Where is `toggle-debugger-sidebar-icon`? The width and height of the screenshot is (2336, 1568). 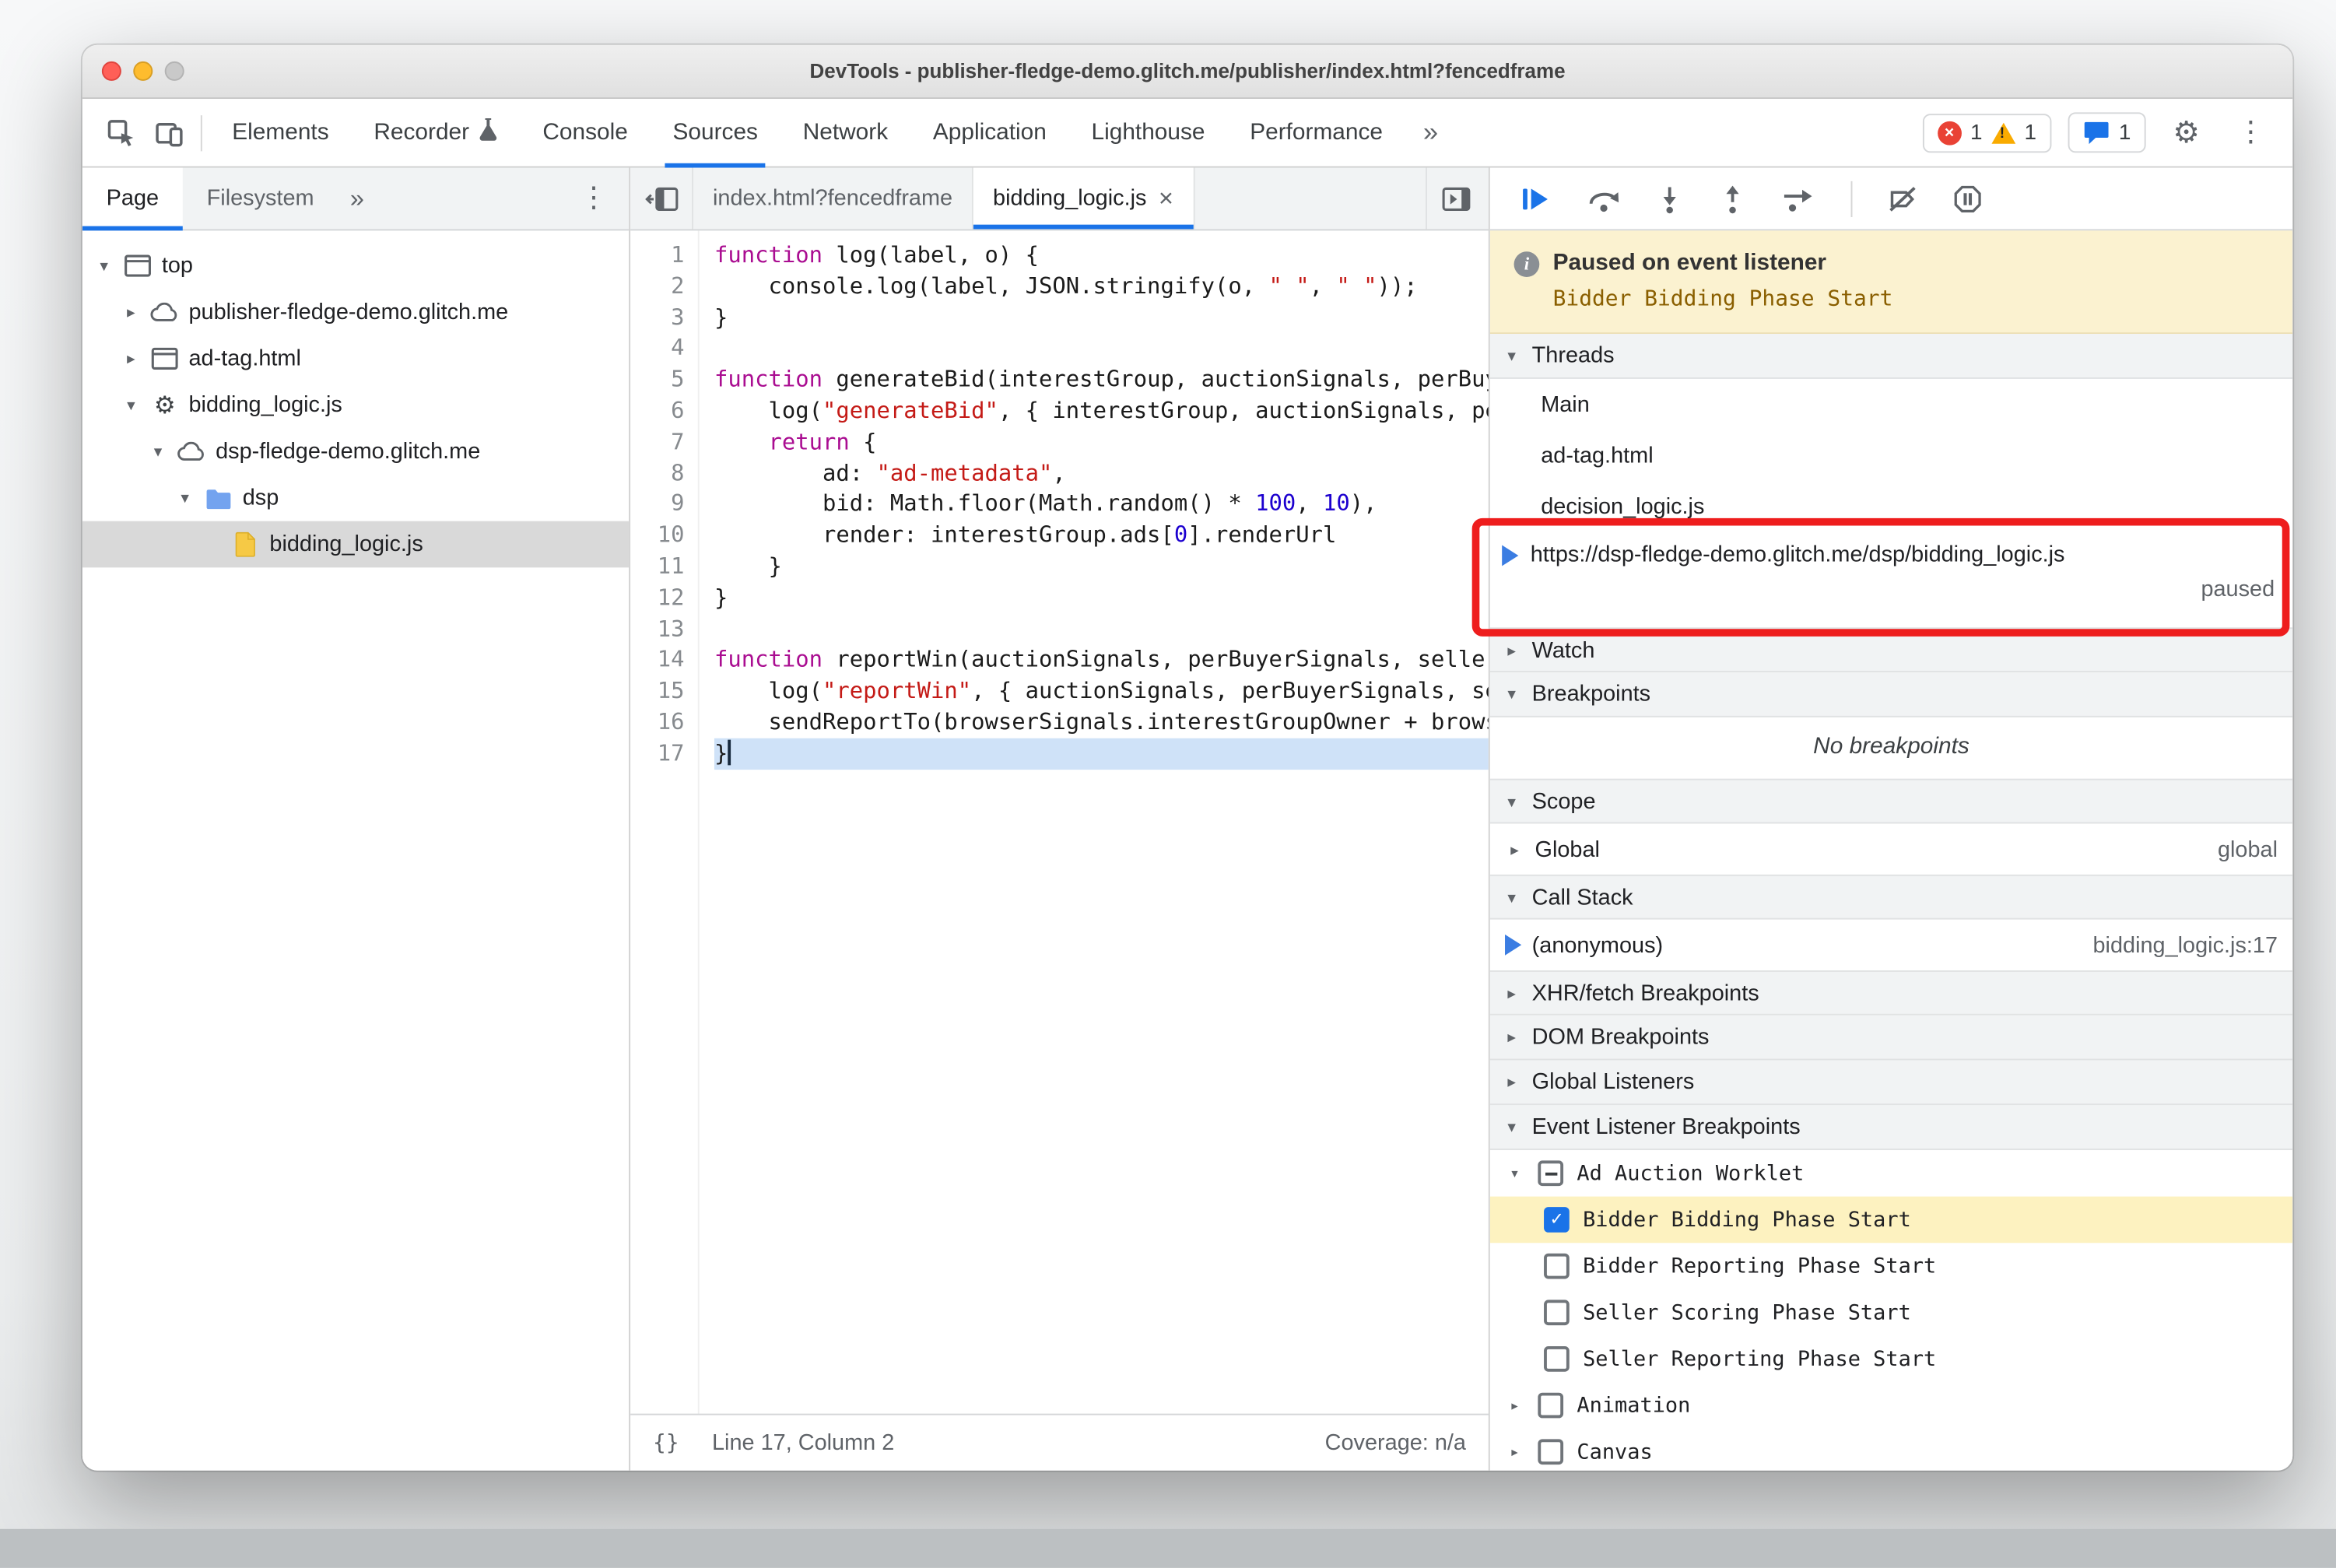
toggle-debugger-sidebar-icon is located at coordinates (1457, 198).